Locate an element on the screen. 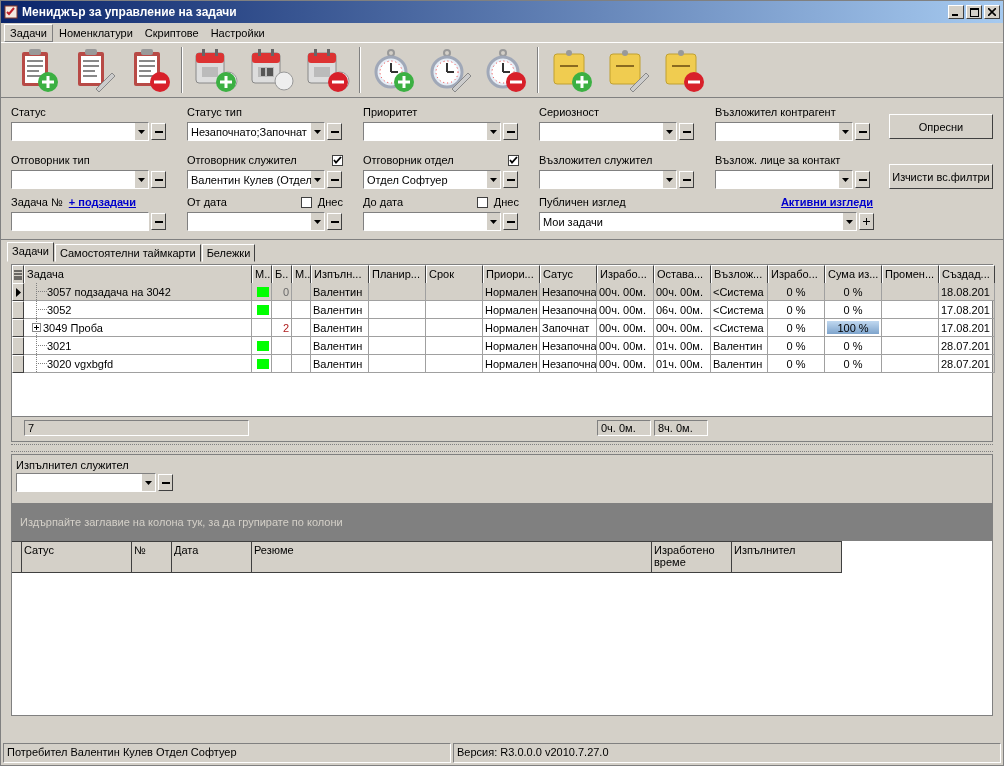 Image resolution: width=1004 pixels, height=766 pixels. column-header: Резюме is located at coordinates (452, 557).